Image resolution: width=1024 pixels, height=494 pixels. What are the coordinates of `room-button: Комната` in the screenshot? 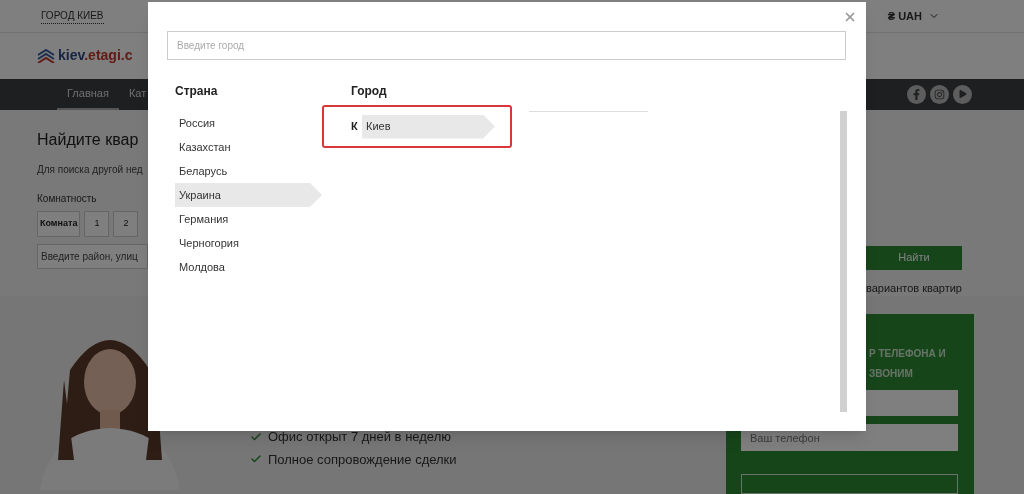 It's located at (59, 223).